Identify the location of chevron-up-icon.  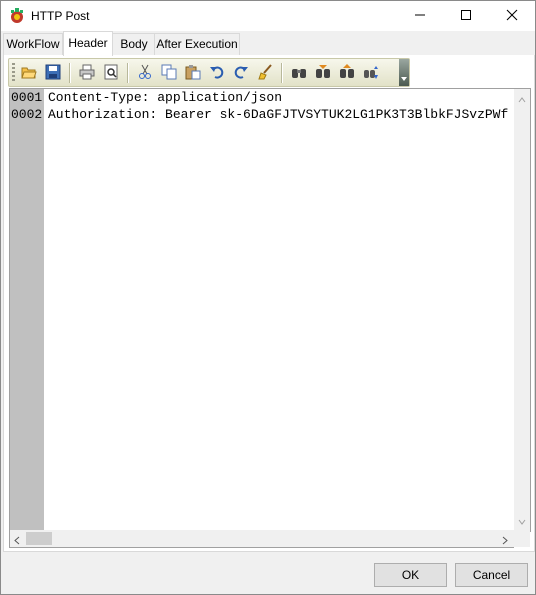
(522, 99).